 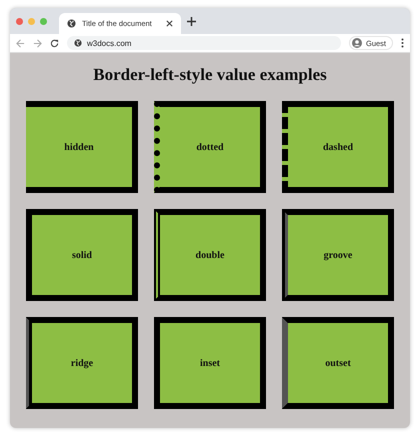 I want to click on forward-icon, so click(x=37, y=43).